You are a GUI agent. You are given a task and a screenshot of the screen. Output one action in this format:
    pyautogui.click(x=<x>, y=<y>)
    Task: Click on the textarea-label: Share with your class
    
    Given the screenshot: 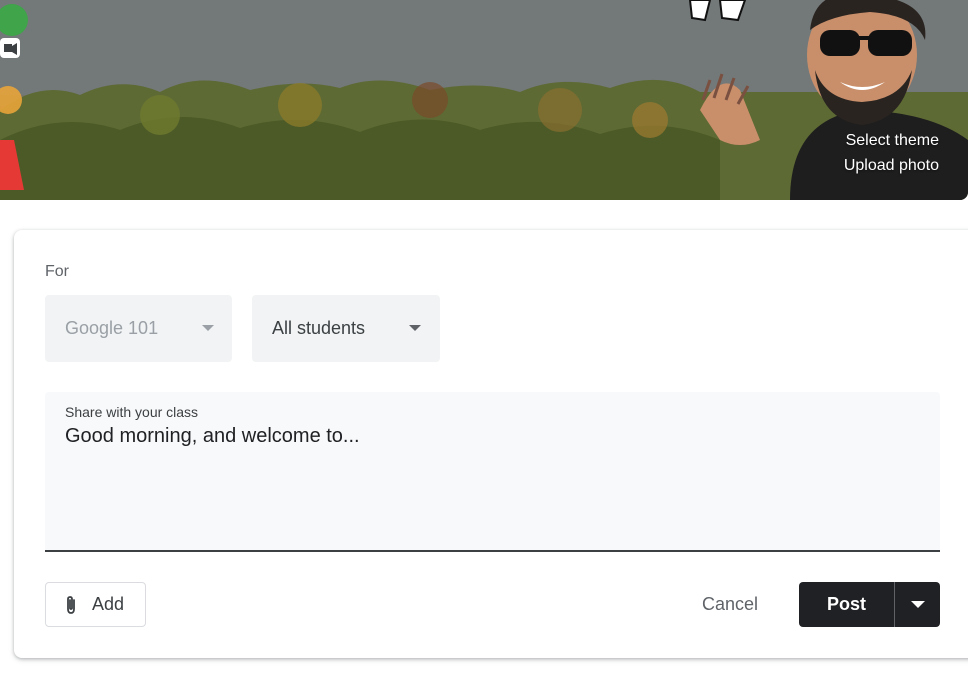 What is the action you would take?
    pyautogui.click(x=132, y=412)
    